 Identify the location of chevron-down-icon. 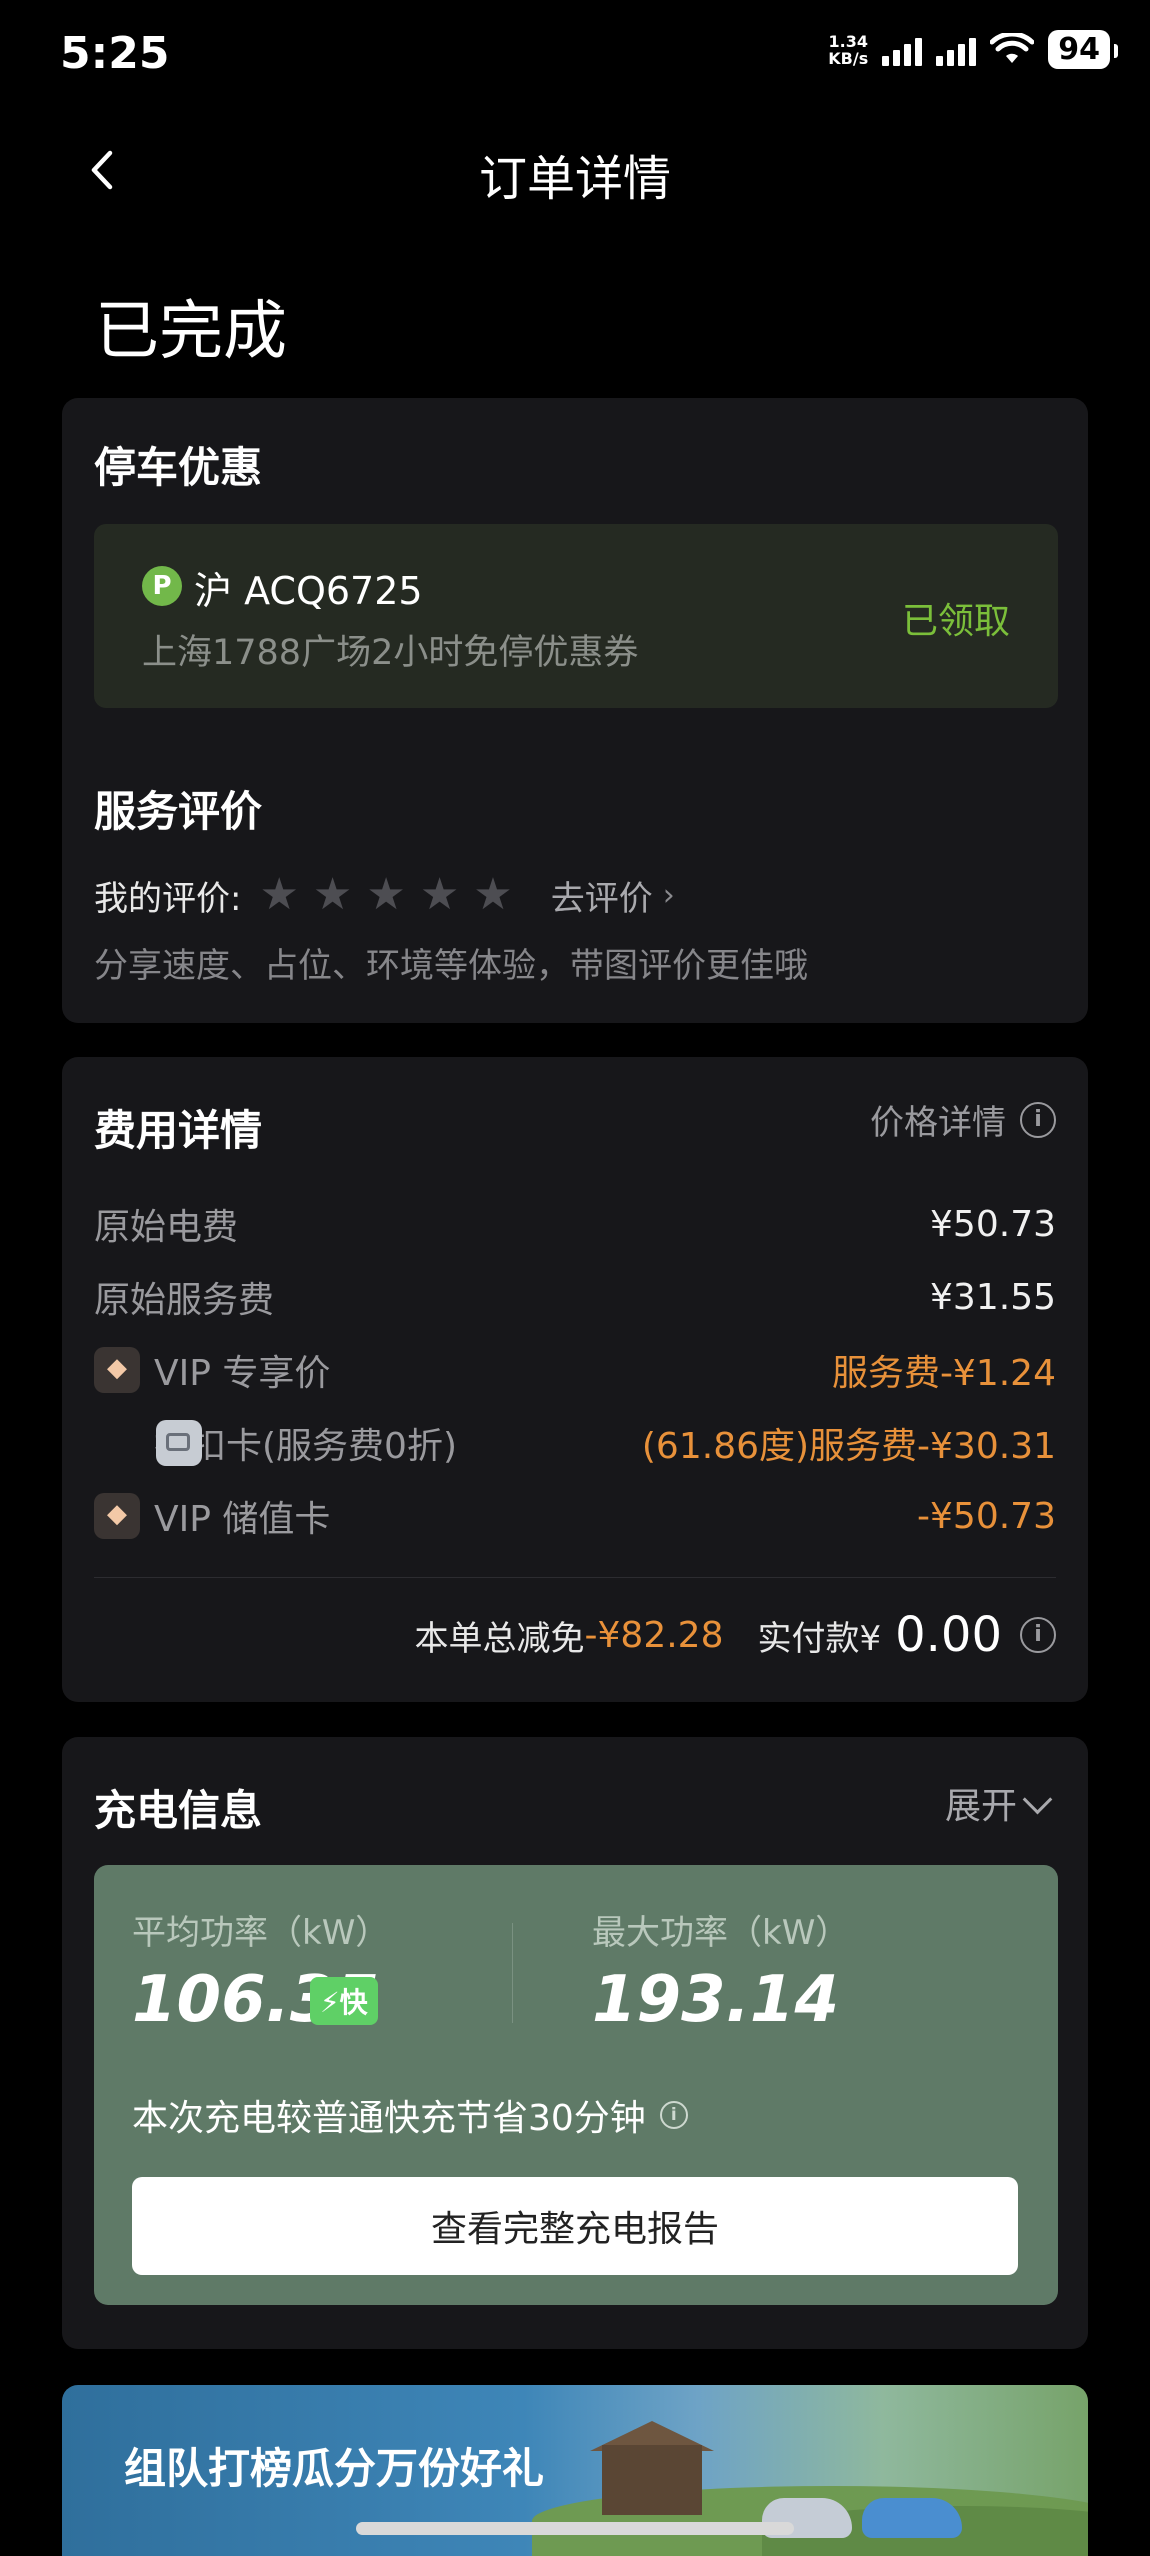
(1037, 1799).